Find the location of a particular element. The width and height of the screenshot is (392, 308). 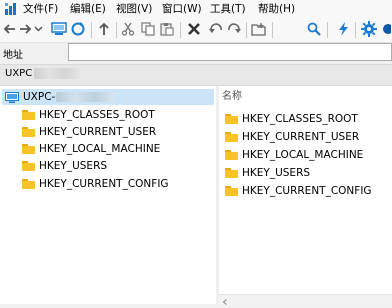

redo-icon is located at coordinates (234, 29).